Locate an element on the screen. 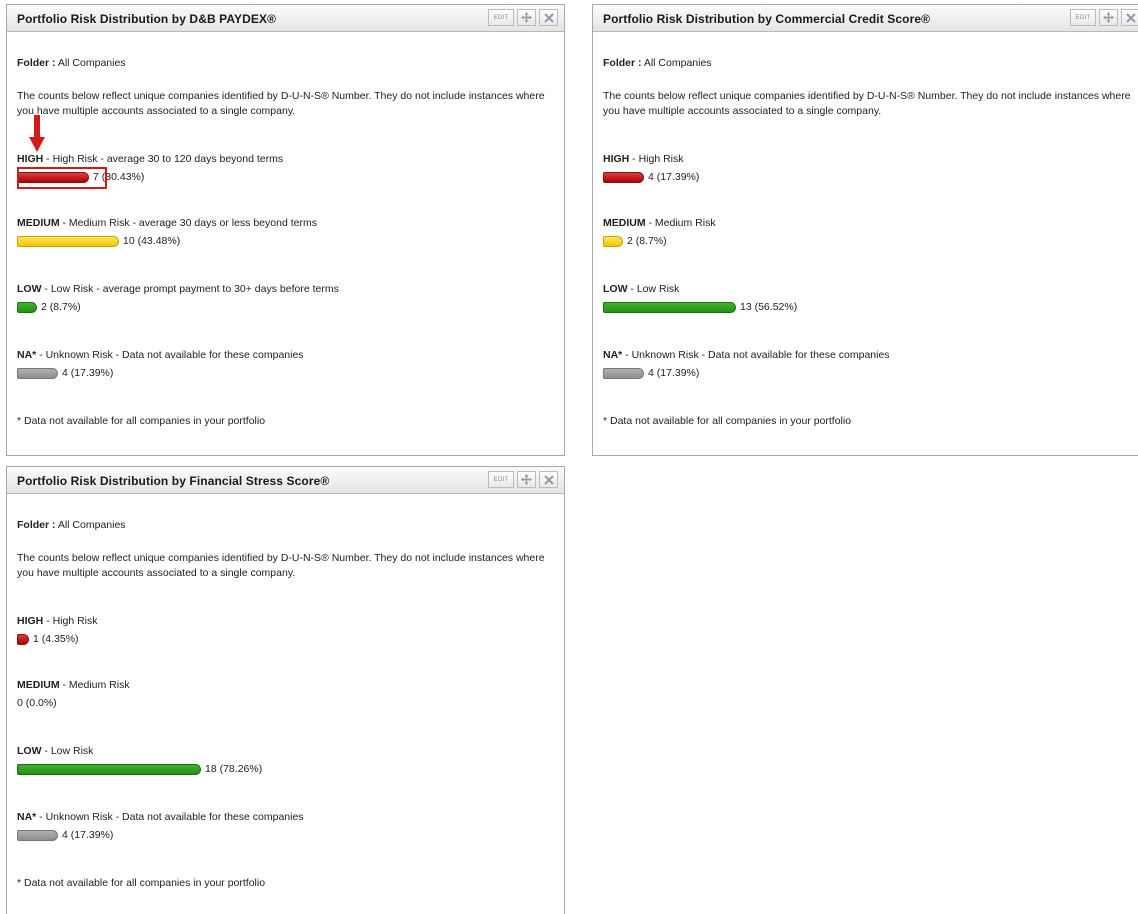 The height and width of the screenshot is (914, 1138). risk-count: 10 (43.48%) is located at coordinates (152, 241).